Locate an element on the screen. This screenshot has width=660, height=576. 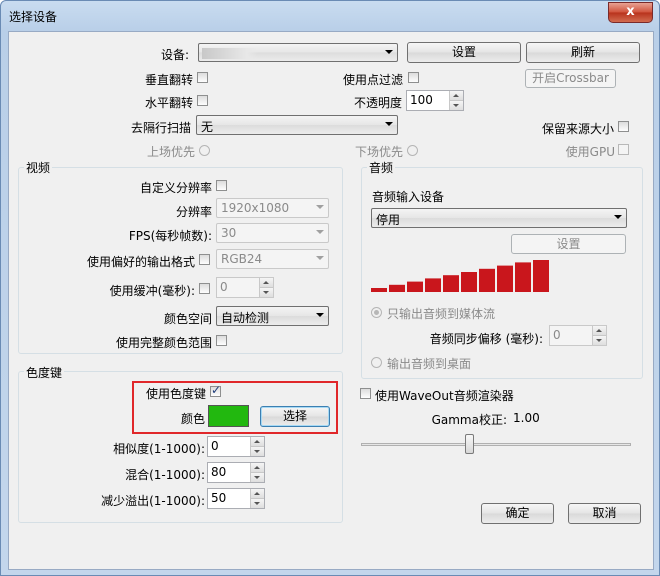
top-field-first-radio is located at coordinates (204, 150).